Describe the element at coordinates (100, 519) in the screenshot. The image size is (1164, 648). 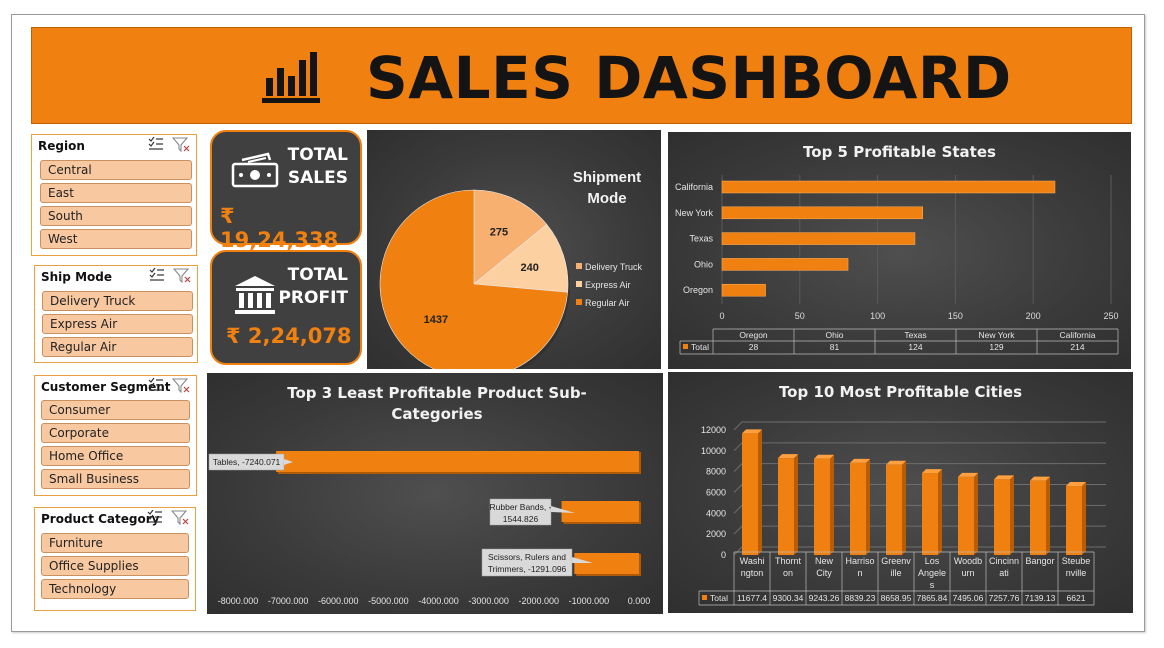
I see `slicer-title: Product Category` at that location.